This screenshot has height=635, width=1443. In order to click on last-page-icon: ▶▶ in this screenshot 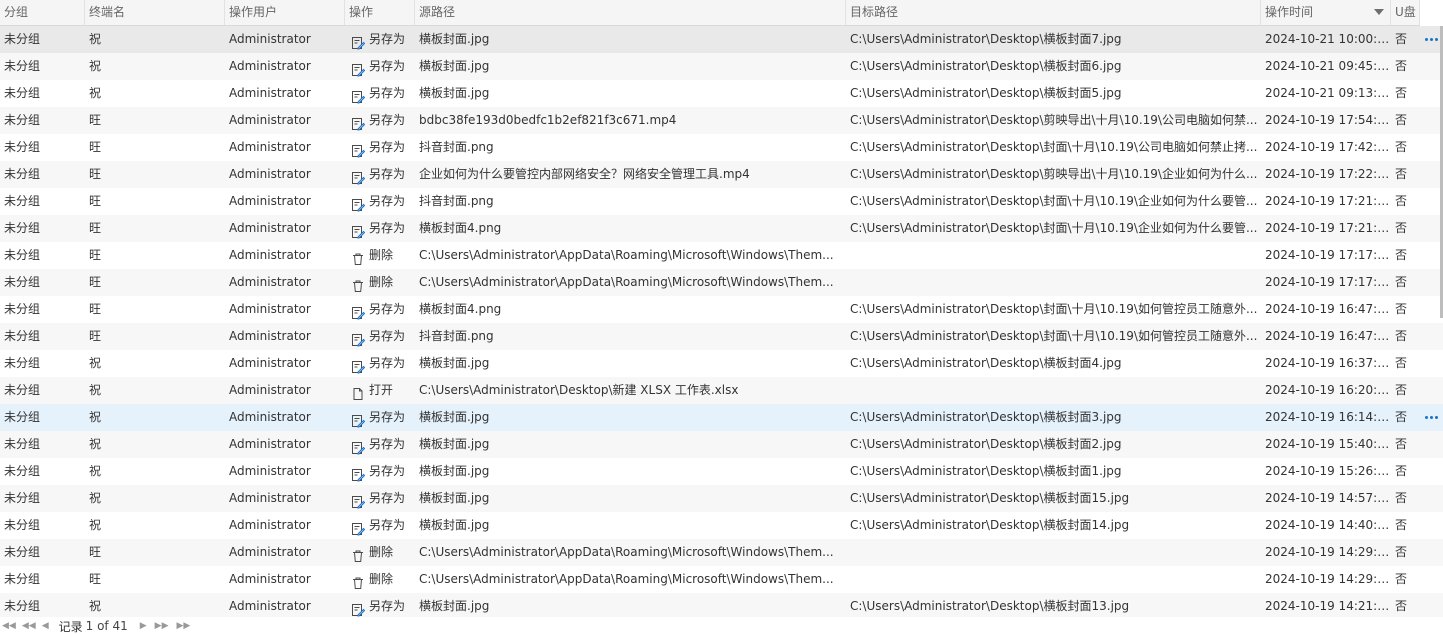, I will do `click(184, 626)`.